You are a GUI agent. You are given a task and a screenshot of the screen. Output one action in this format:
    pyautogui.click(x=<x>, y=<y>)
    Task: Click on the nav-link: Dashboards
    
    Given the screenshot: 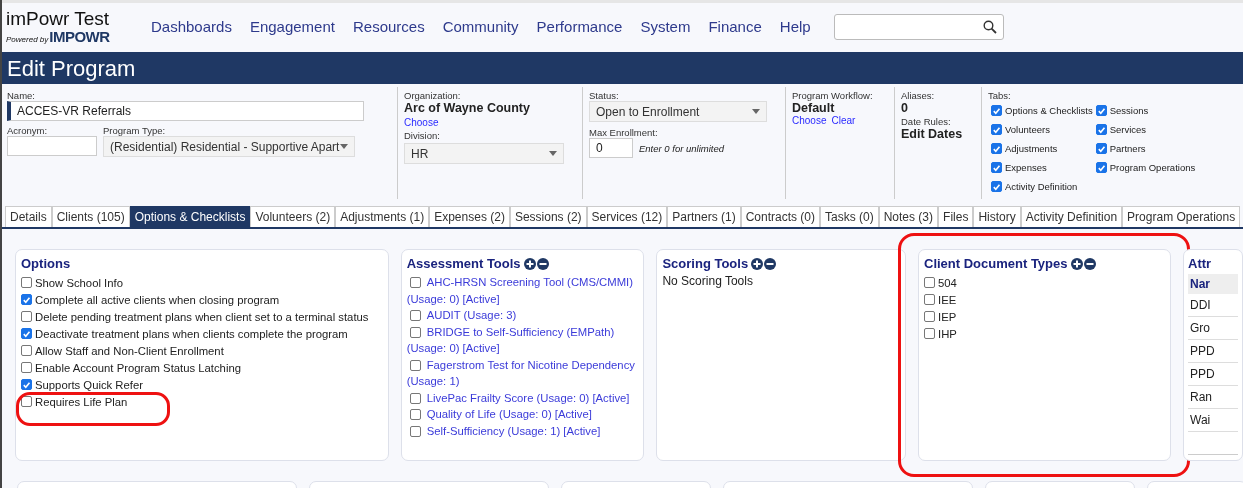 What is the action you would take?
    pyautogui.click(x=191, y=26)
    